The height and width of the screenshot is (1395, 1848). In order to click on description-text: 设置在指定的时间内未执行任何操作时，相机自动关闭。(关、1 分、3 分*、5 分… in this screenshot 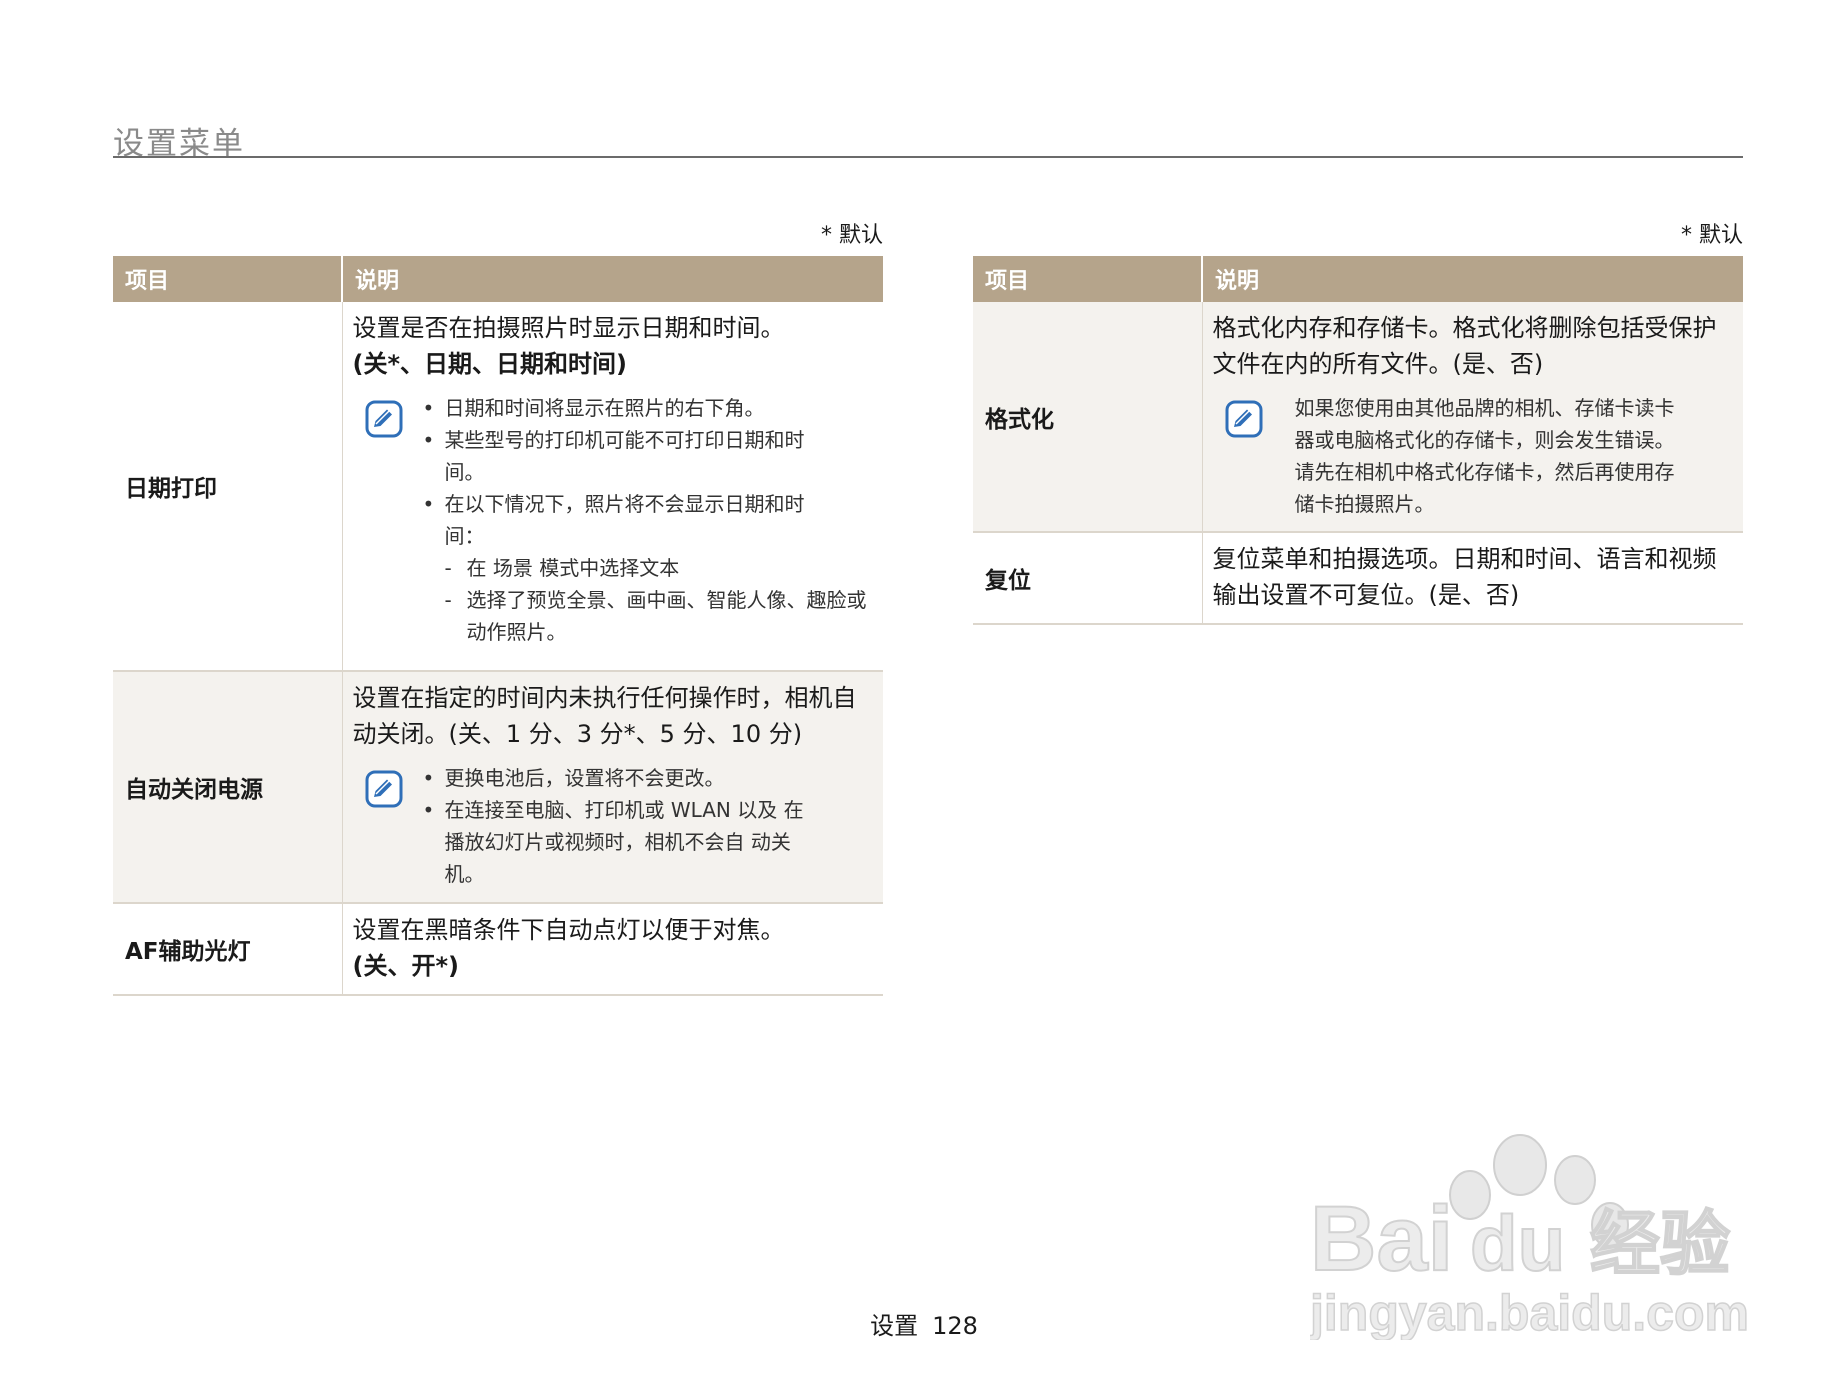, I will do `click(604, 716)`.